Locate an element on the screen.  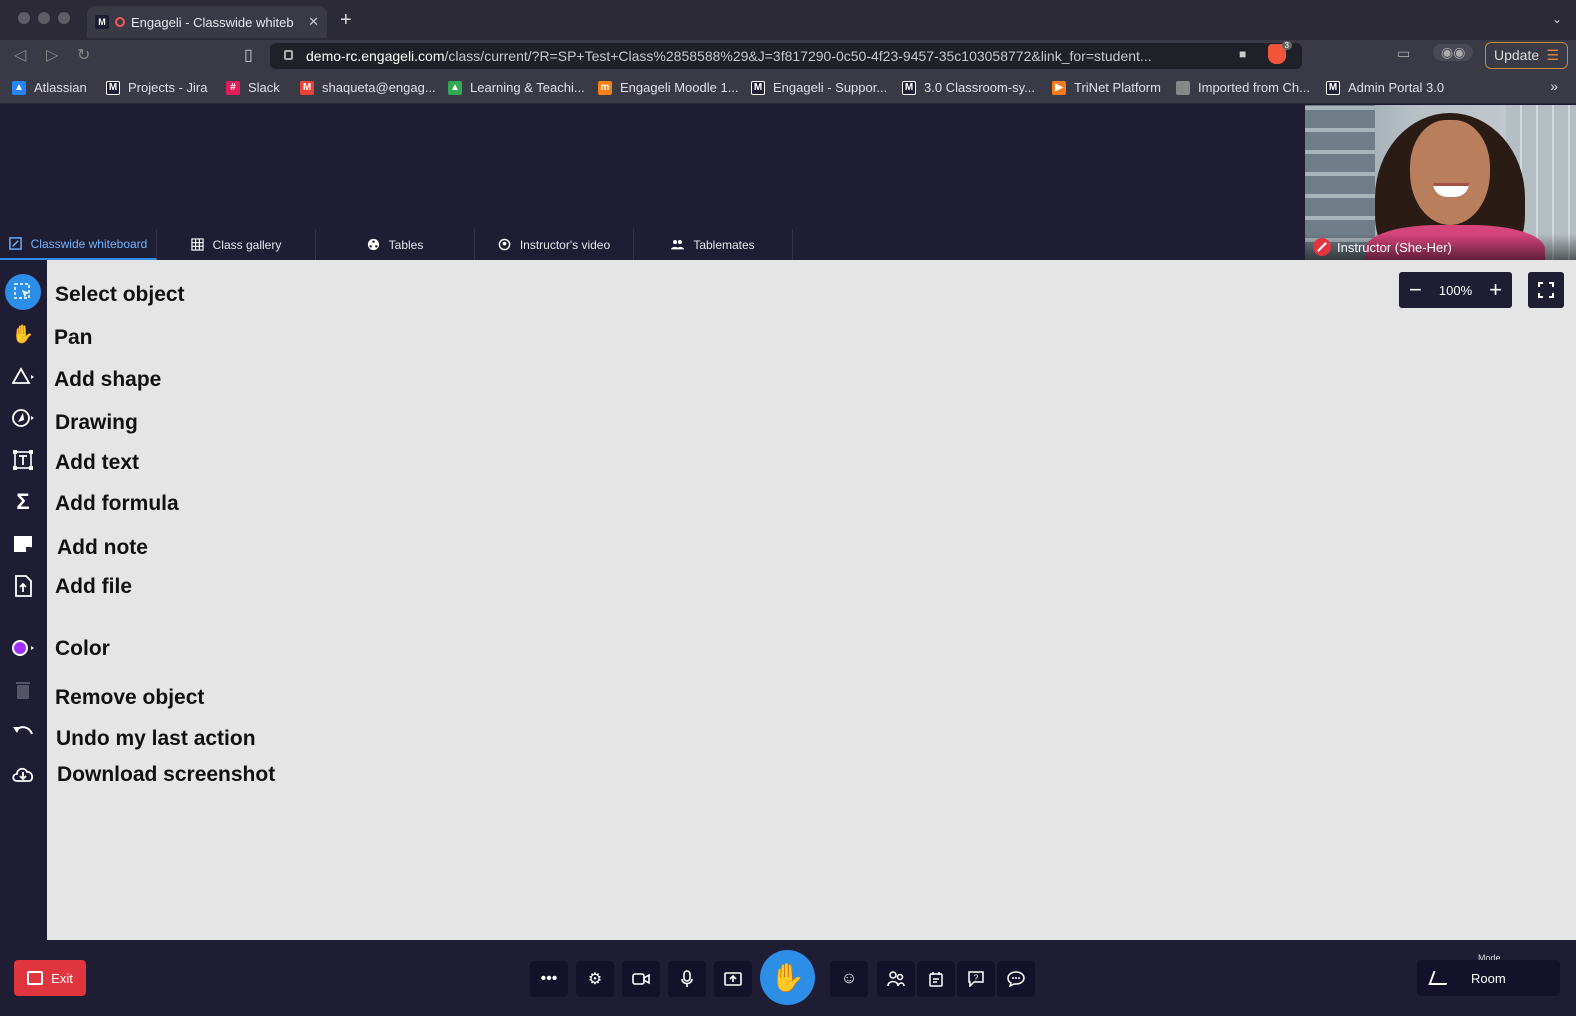
participants-button is located at coordinates (896, 979).